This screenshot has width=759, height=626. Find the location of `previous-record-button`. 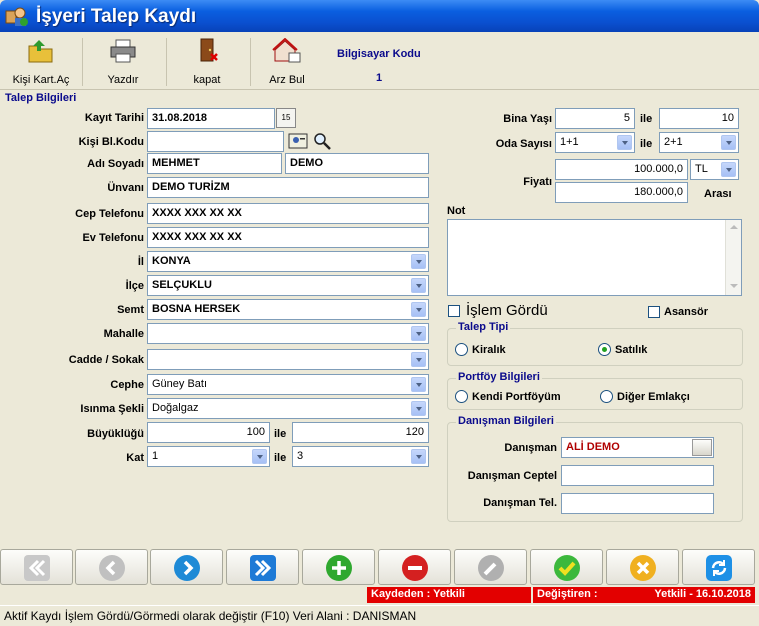

previous-record-button is located at coordinates (111, 567).